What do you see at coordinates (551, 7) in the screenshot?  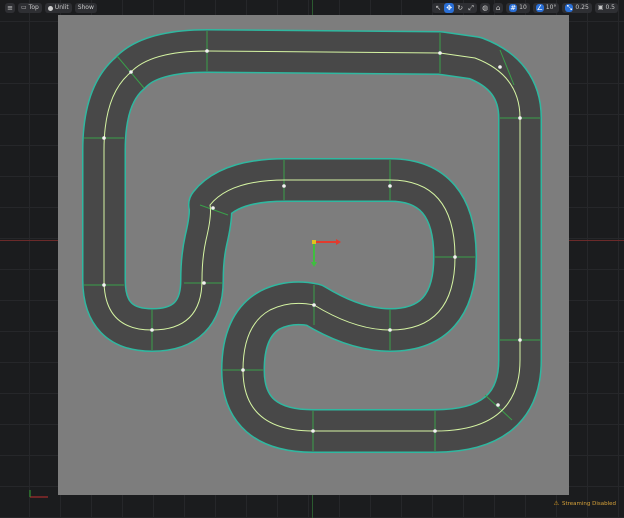 I see `rotation-snap-value: 10°` at bounding box center [551, 7].